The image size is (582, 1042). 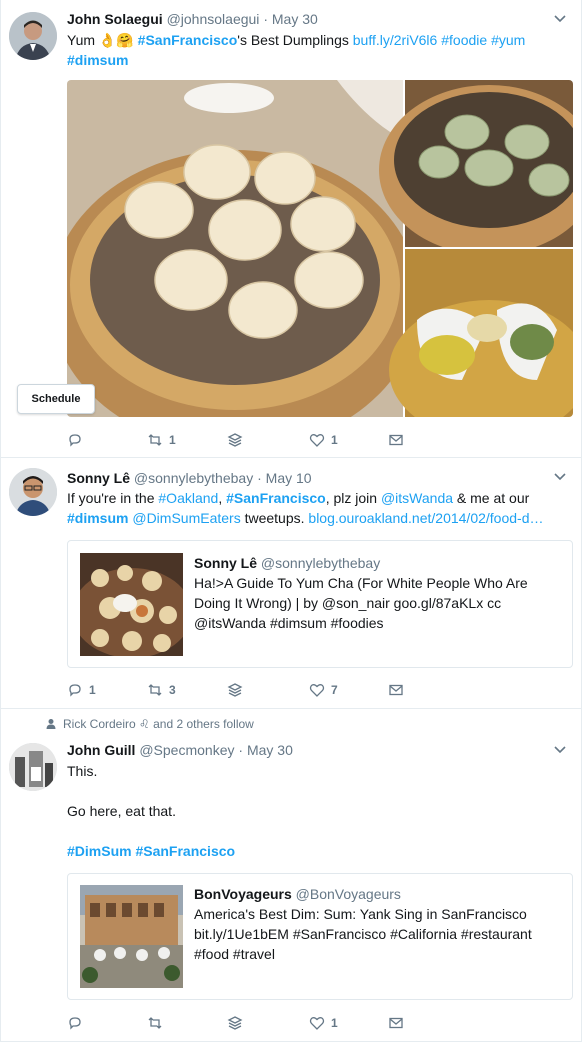 I want to click on author-handle: @johnsolaegui, so click(x=213, y=19).